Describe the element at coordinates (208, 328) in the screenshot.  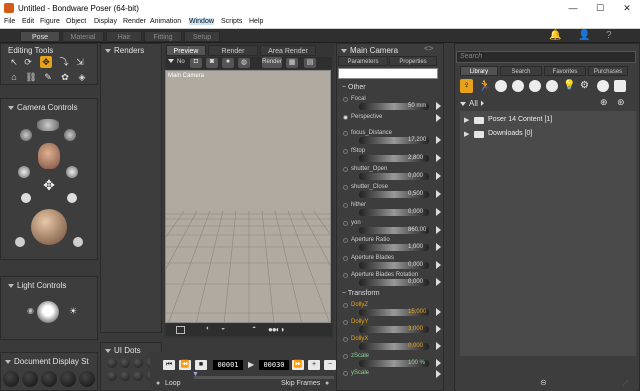
I see `tracking-icon: ◐` at that location.